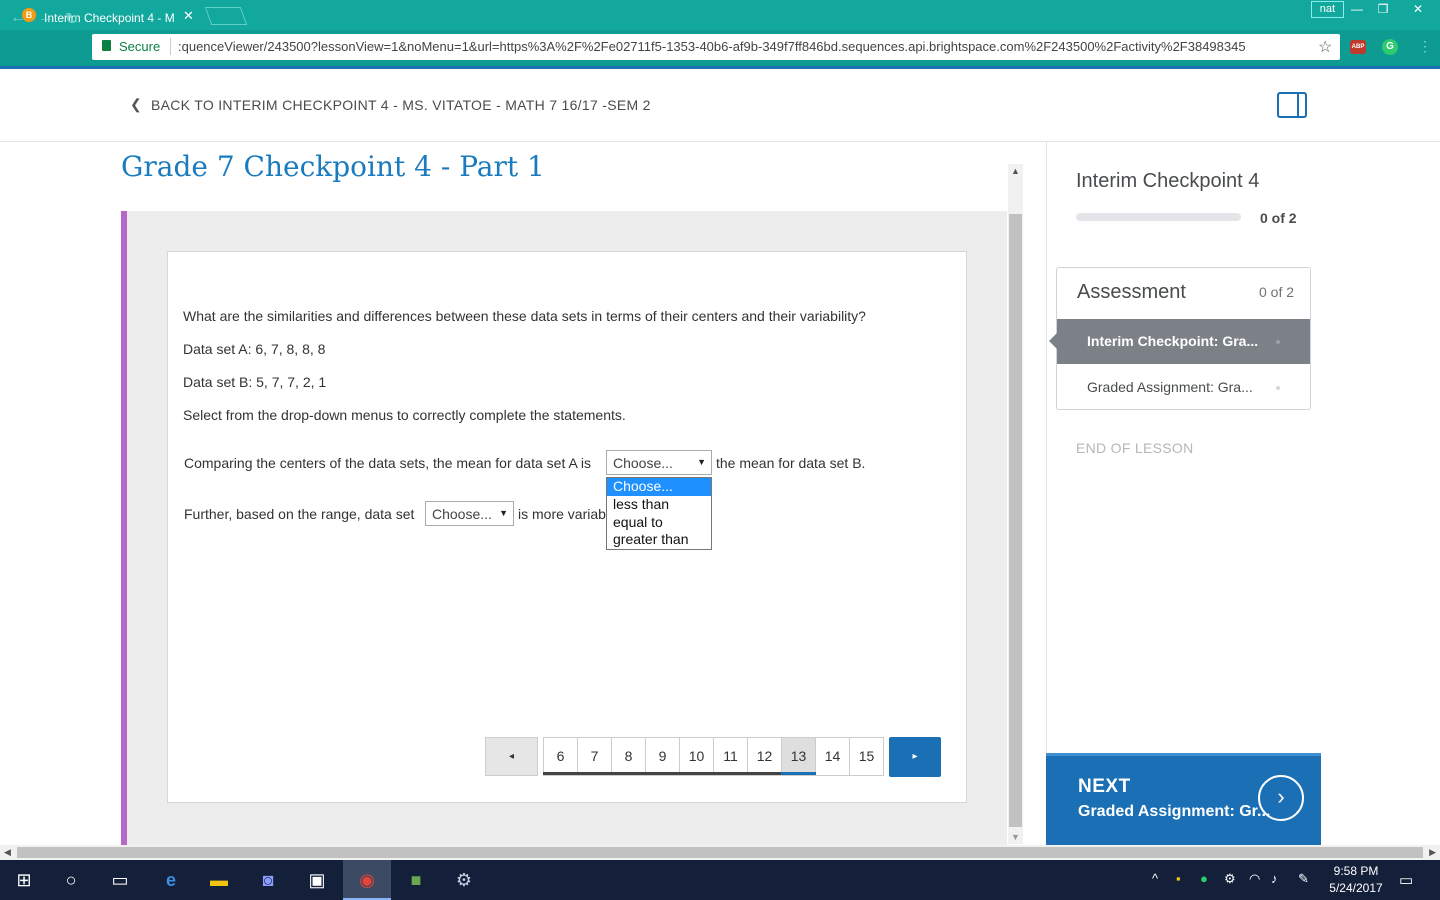  What do you see at coordinates (1135, 448) in the screenshot?
I see `end-of-lesson-label: END OF LESSON` at bounding box center [1135, 448].